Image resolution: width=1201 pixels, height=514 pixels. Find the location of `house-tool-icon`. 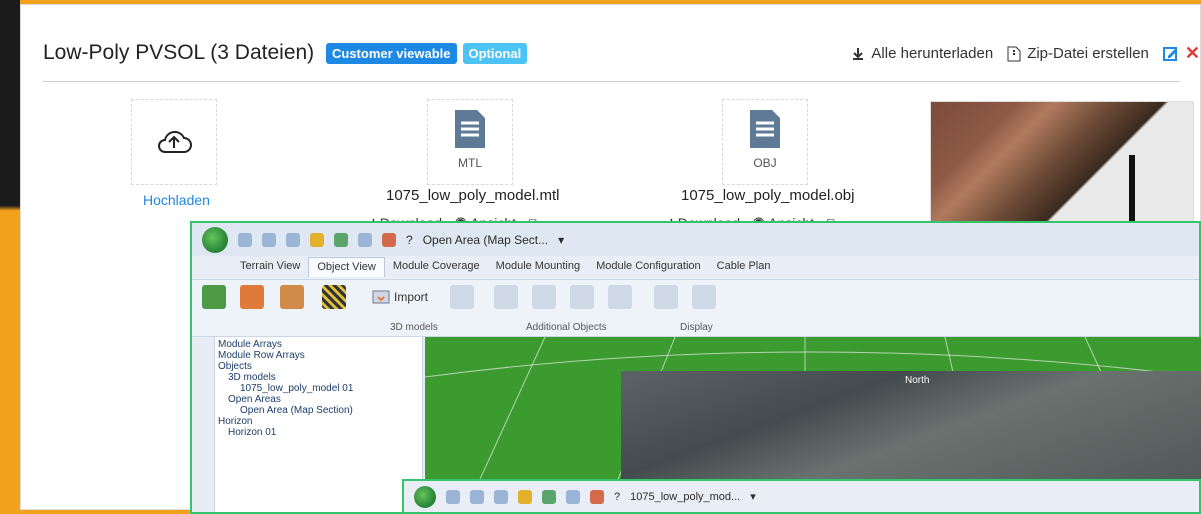

house-tool-icon is located at coordinates (252, 297).